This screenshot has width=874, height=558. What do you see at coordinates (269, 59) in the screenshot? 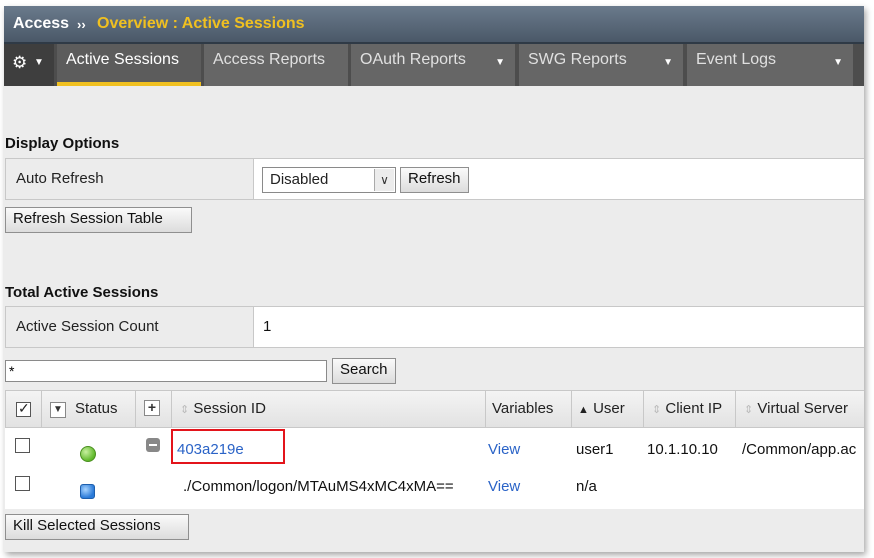
I see `tab-label: Access Reports` at bounding box center [269, 59].